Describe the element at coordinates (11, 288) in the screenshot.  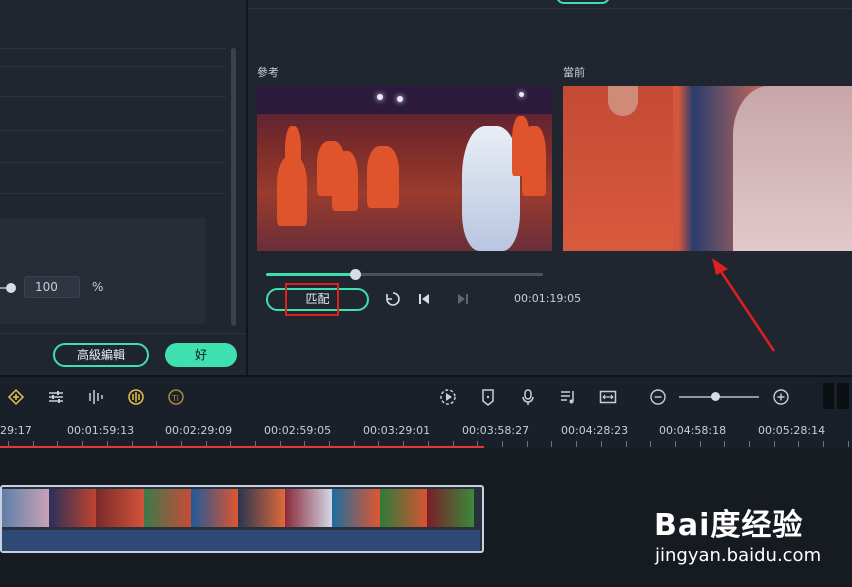
I see `strength-slider-knob` at that location.